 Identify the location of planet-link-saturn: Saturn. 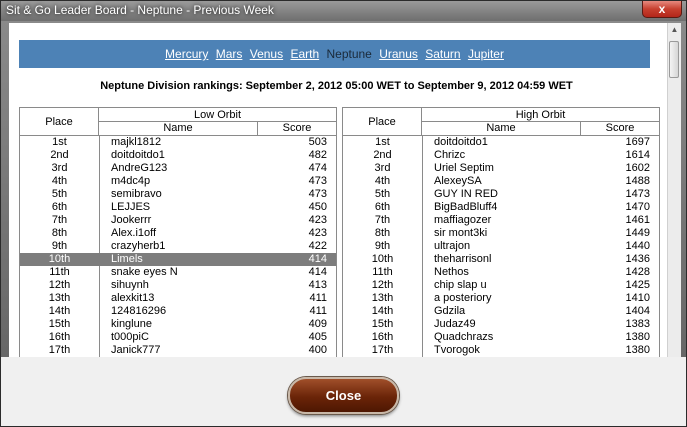
(442, 54).